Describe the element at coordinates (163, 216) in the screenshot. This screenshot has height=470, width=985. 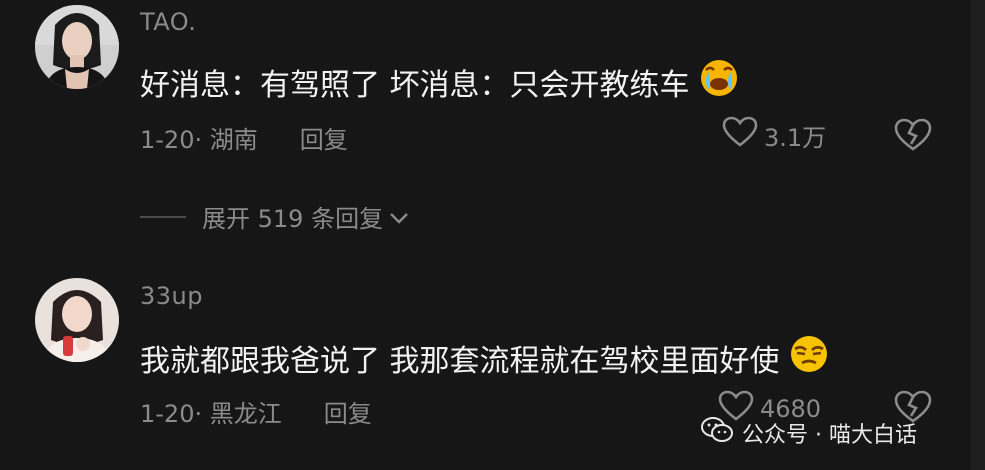
I see `divider` at that location.